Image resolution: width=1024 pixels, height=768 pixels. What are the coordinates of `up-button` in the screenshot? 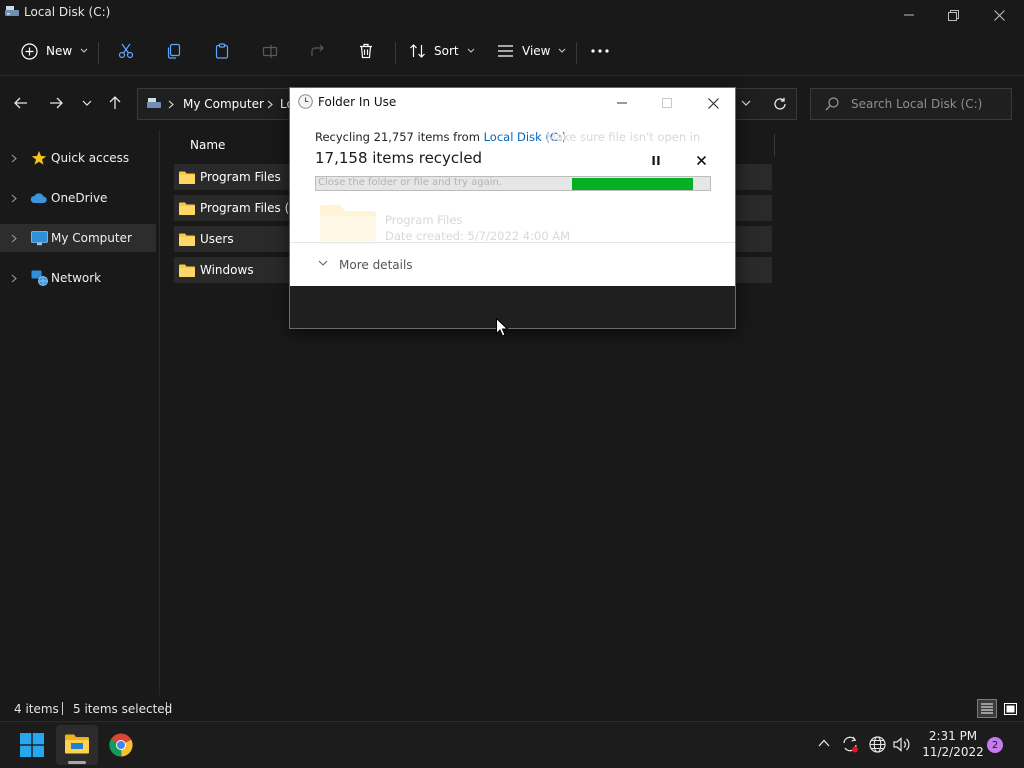 It's located at (115, 103).